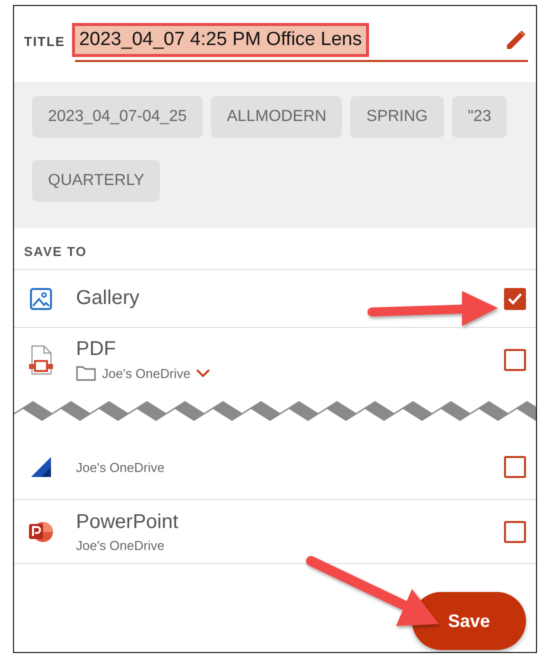 This screenshot has height=659, width=551. What do you see at coordinates (86, 373) in the screenshot?
I see `folder-icon` at bounding box center [86, 373].